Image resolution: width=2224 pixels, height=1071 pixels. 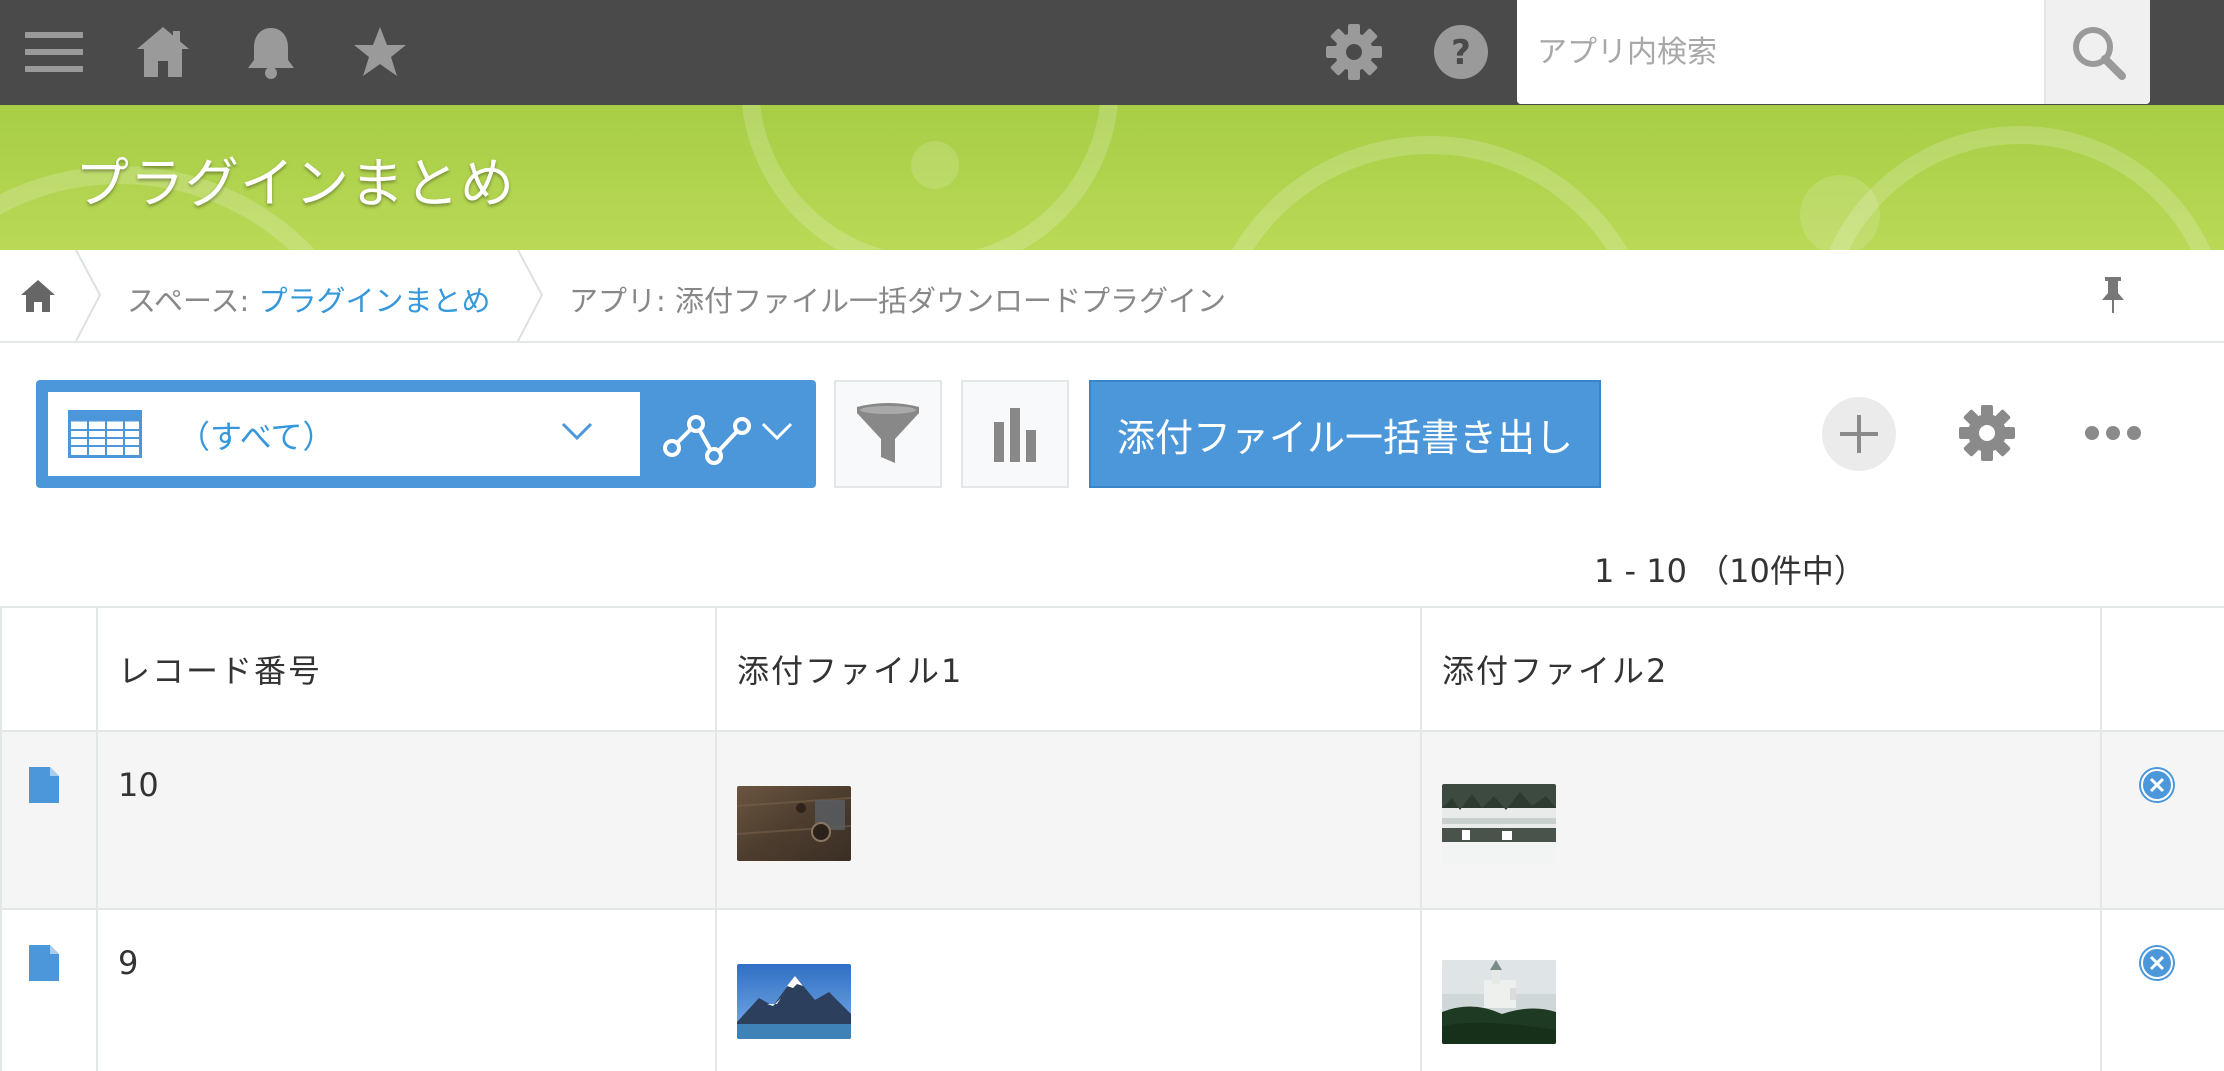 I want to click on breadcrumb-space-prefix: スペース:, so click(x=193, y=301).